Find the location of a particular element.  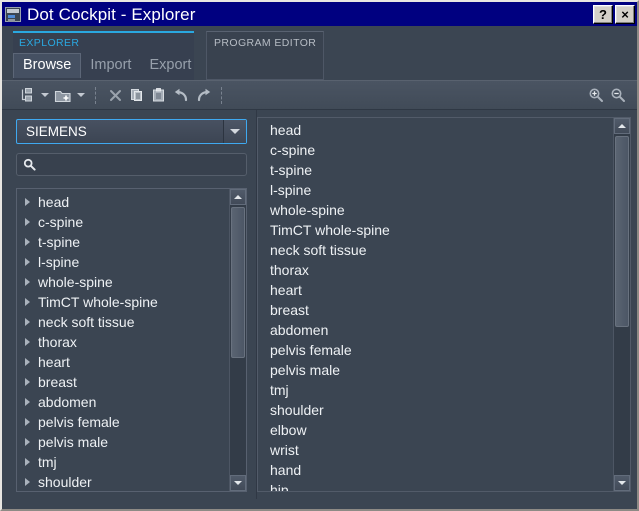

explorer-tabs: Browse Import Export is located at coordinates (103, 65).